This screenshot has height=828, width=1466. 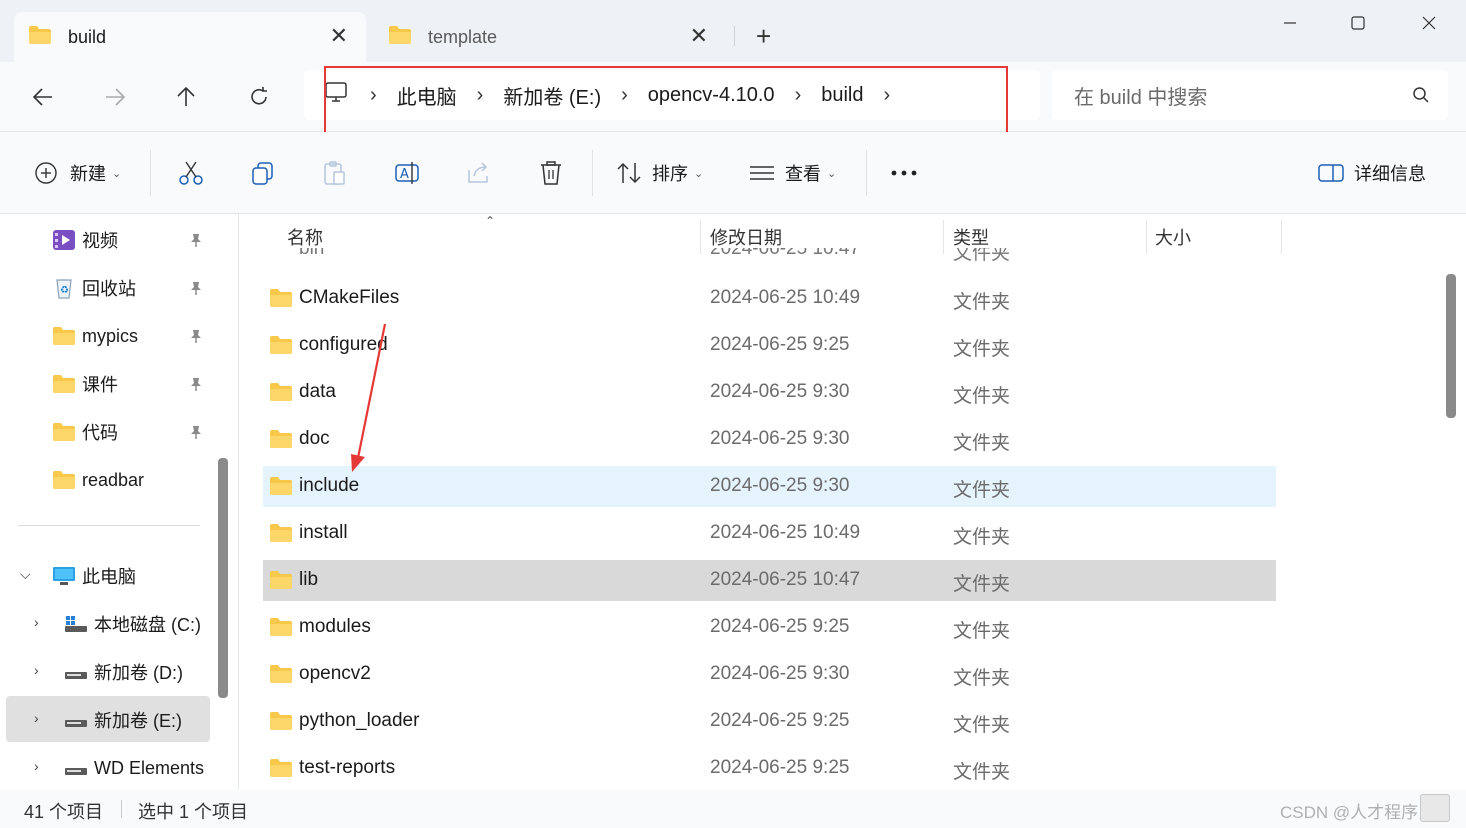 What do you see at coordinates (1141, 97) in the screenshot?
I see `search-placeholder: 在 build 中搜索` at bounding box center [1141, 97].